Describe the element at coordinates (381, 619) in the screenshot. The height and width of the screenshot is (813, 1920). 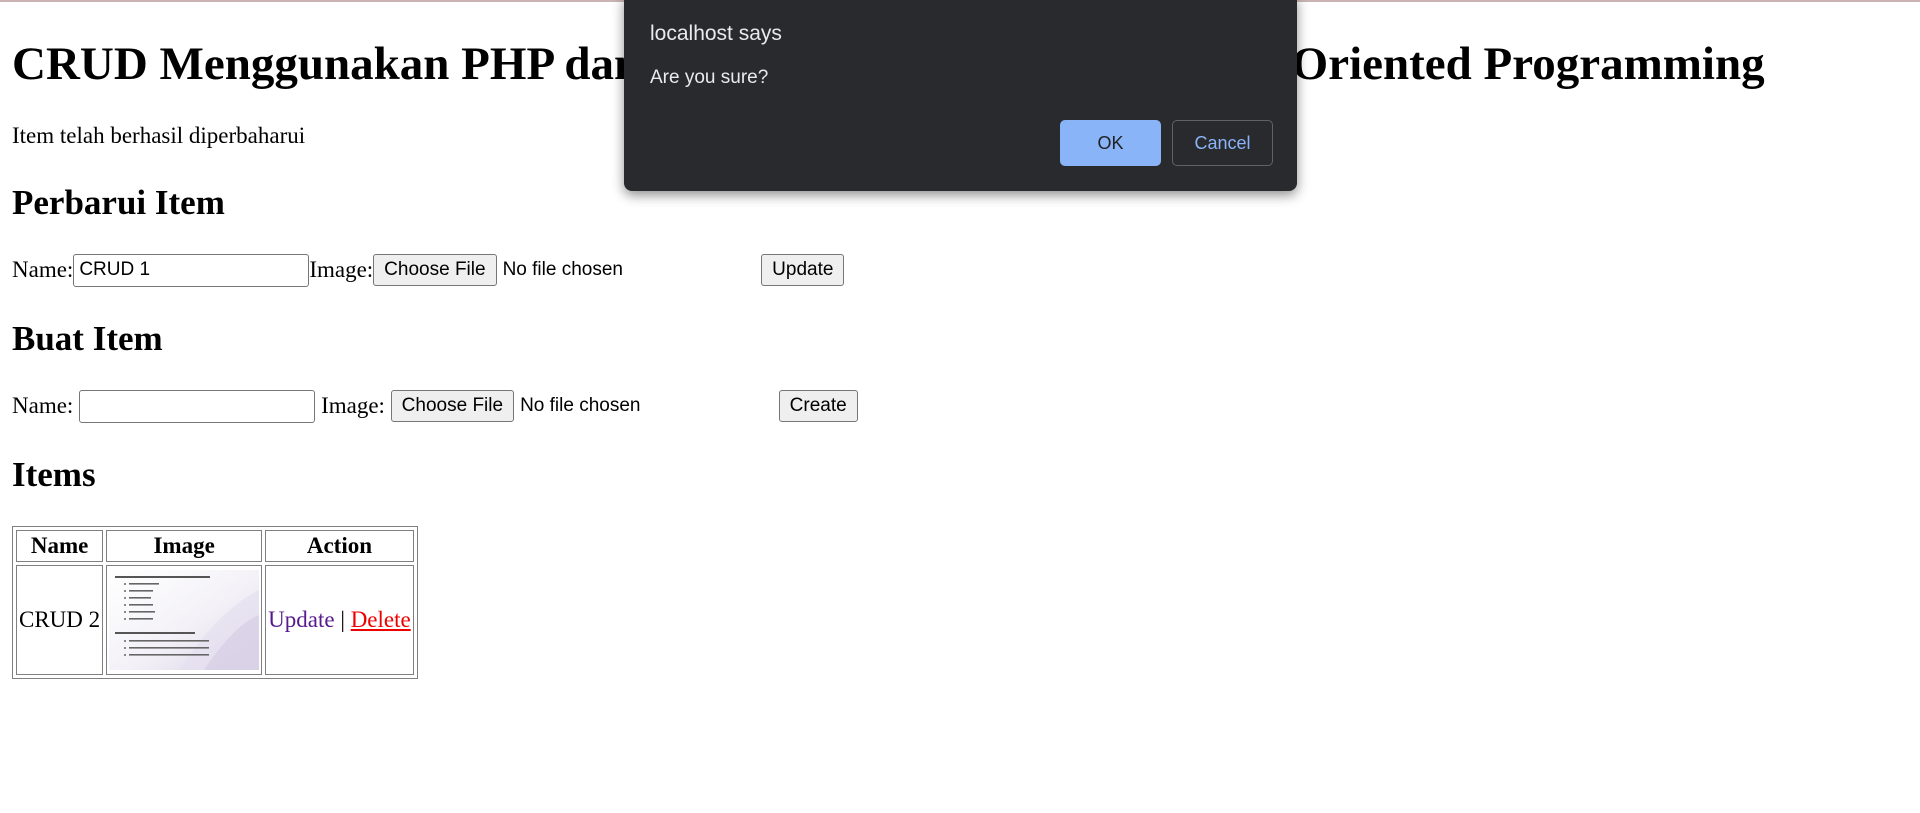
I see `item-delete-link: Delete` at that location.